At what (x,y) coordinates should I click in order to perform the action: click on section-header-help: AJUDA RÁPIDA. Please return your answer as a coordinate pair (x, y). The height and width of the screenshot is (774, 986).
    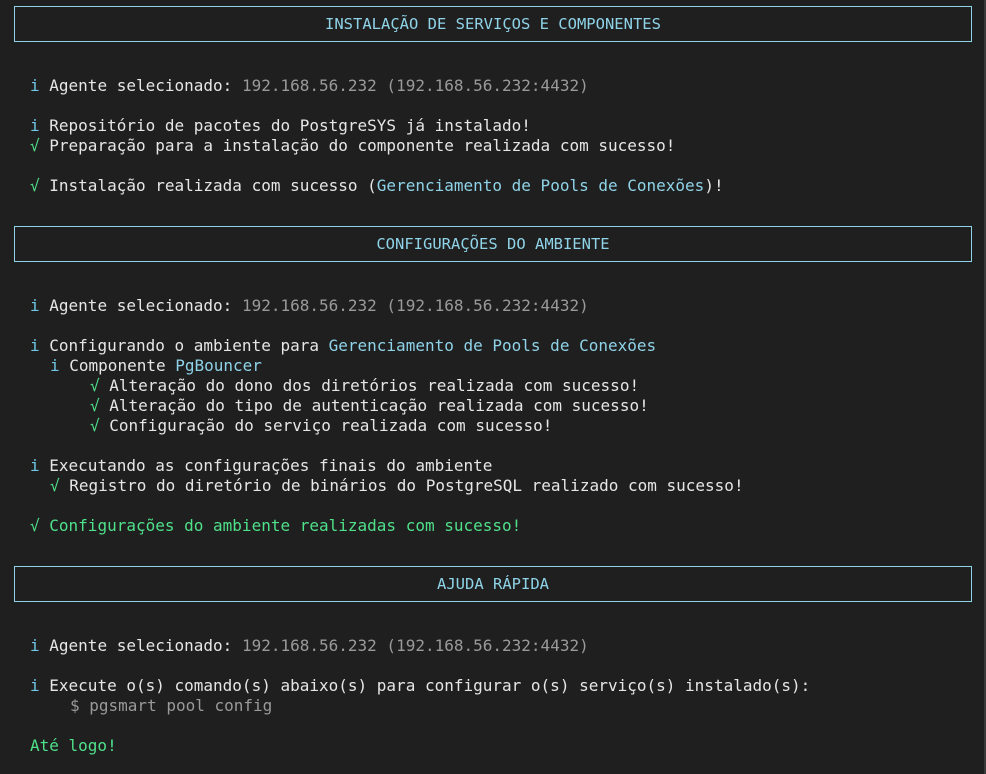
    Looking at the image, I should click on (493, 584).